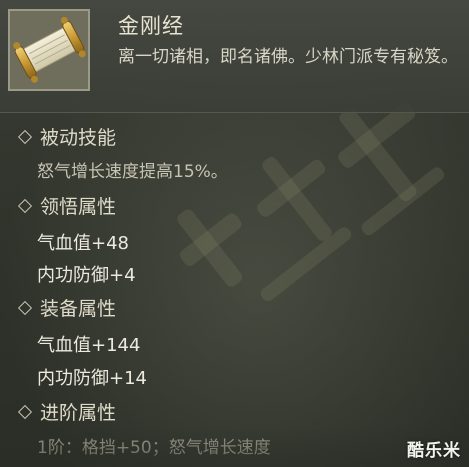  Describe the element at coordinates (151, 26) in the screenshot. I see `item-name: 金刚经` at that location.